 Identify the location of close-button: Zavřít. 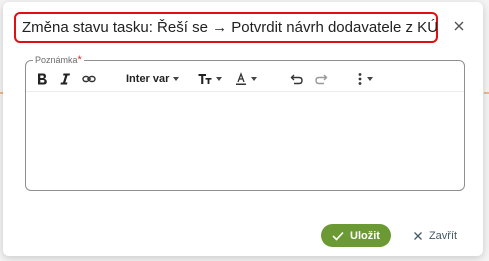
(435, 235).